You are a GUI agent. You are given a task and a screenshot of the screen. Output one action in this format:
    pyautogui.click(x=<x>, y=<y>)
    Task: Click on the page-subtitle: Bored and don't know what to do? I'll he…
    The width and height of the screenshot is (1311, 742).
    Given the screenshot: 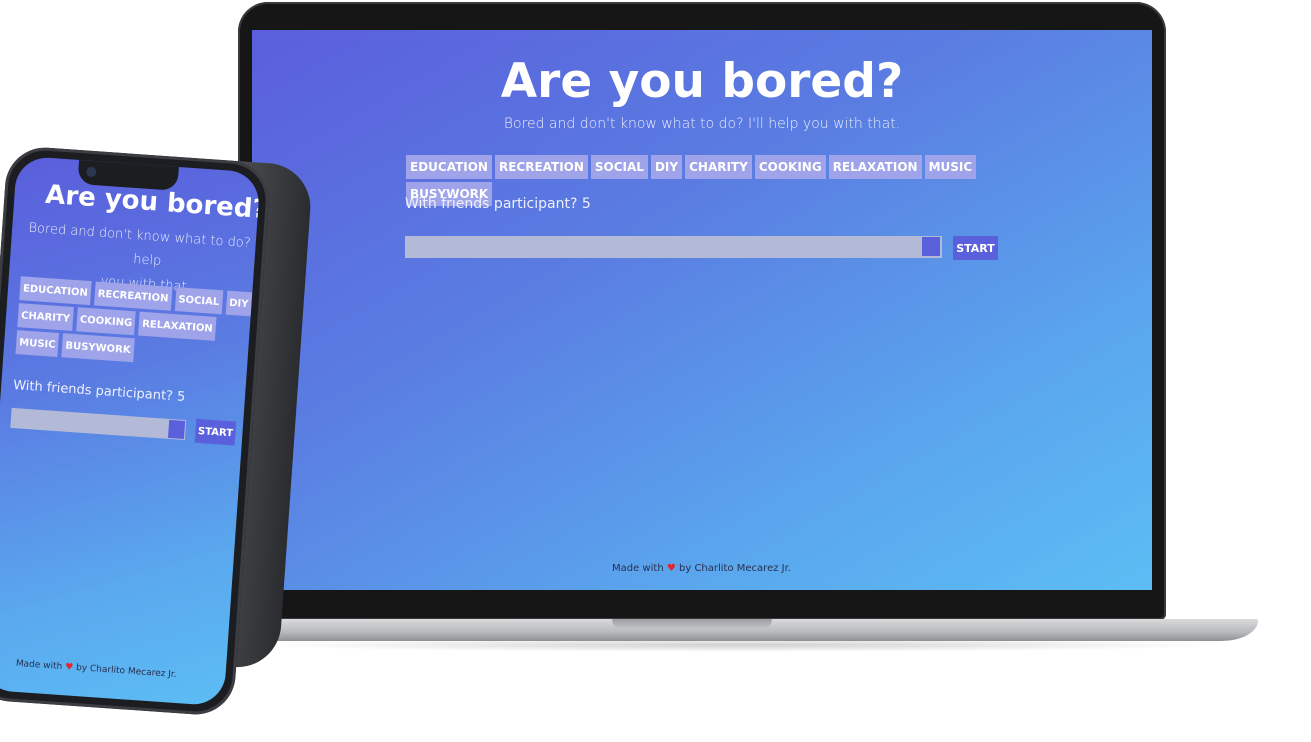 What is the action you would take?
    pyautogui.click(x=702, y=124)
    